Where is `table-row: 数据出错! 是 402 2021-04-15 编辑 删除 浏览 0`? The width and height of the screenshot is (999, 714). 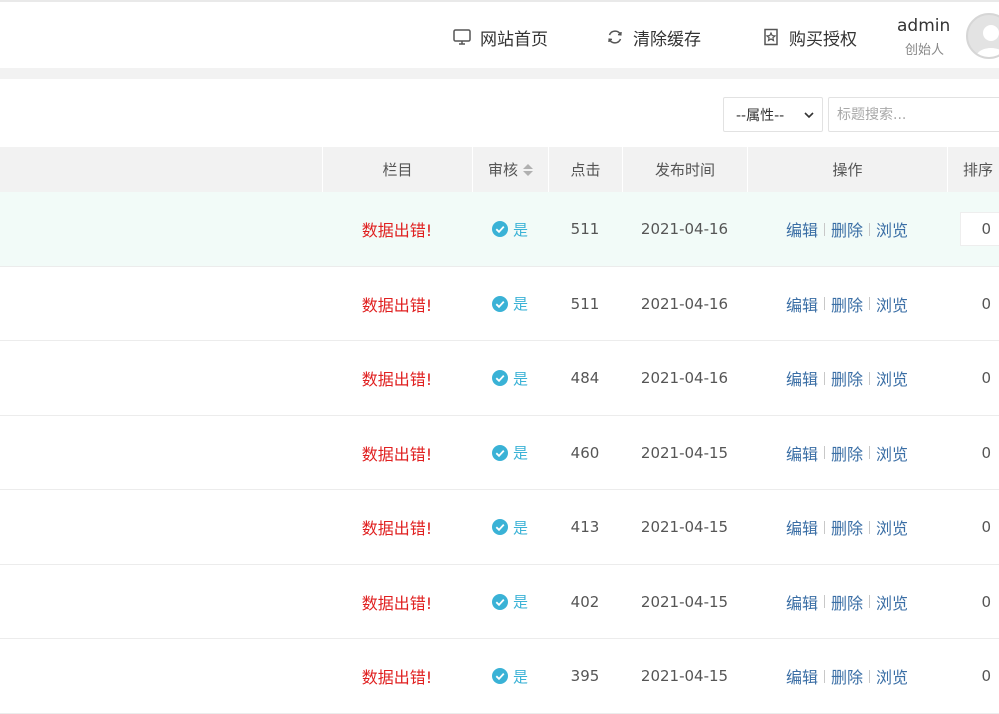 table-row: 数据出错! 是 402 2021-04-15 编辑 删除 浏览 0 is located at coordinates (499, 602).